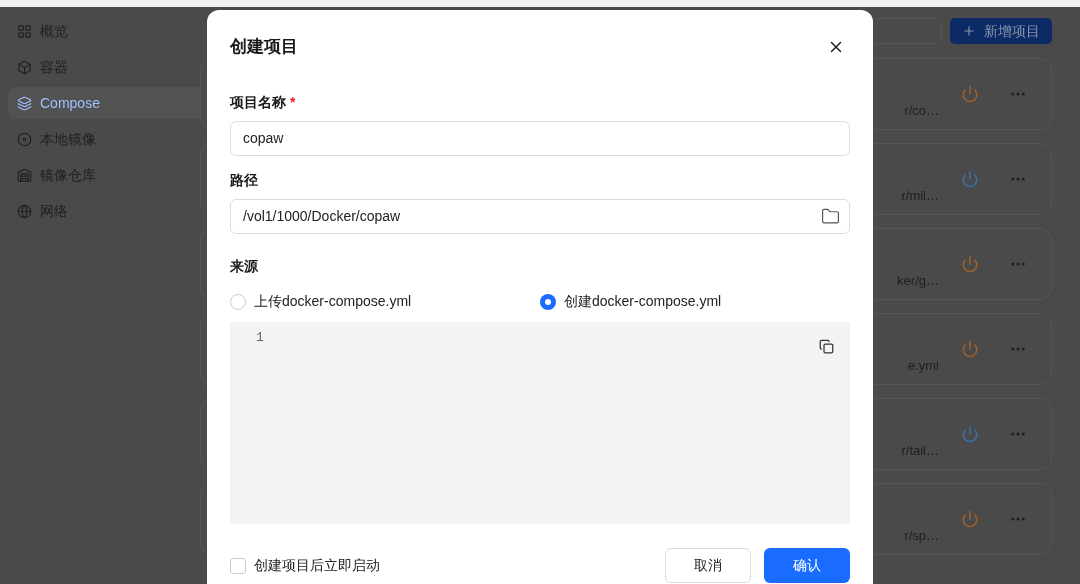 The width and height of the screenshot is (1080, 584). Describe the element at coordinates (244, 266) in the screenshot. I see `section-label: 来源` at that location.